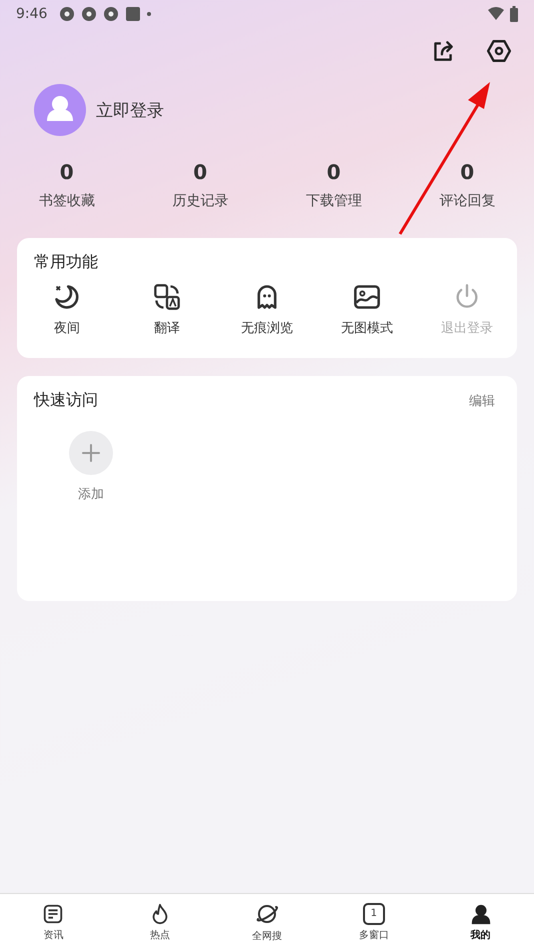 This screenshot has width=534, height=950. I want to click on settings-icon, so click(499, 51).